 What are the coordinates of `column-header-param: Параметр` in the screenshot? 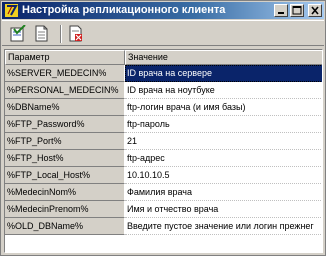 It's located at (65, 57).